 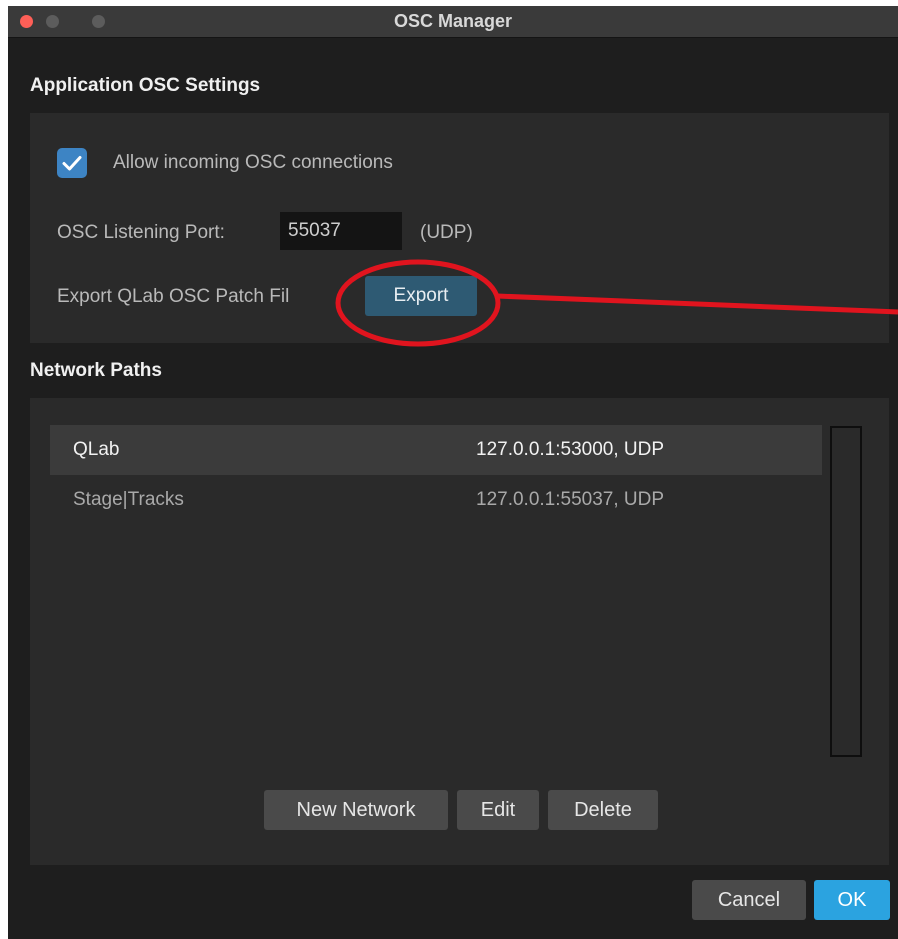 What do you see at coordinates (846, 591) in the screenshot?
I see `list-scrollbar` at bounding box center [846, 591].